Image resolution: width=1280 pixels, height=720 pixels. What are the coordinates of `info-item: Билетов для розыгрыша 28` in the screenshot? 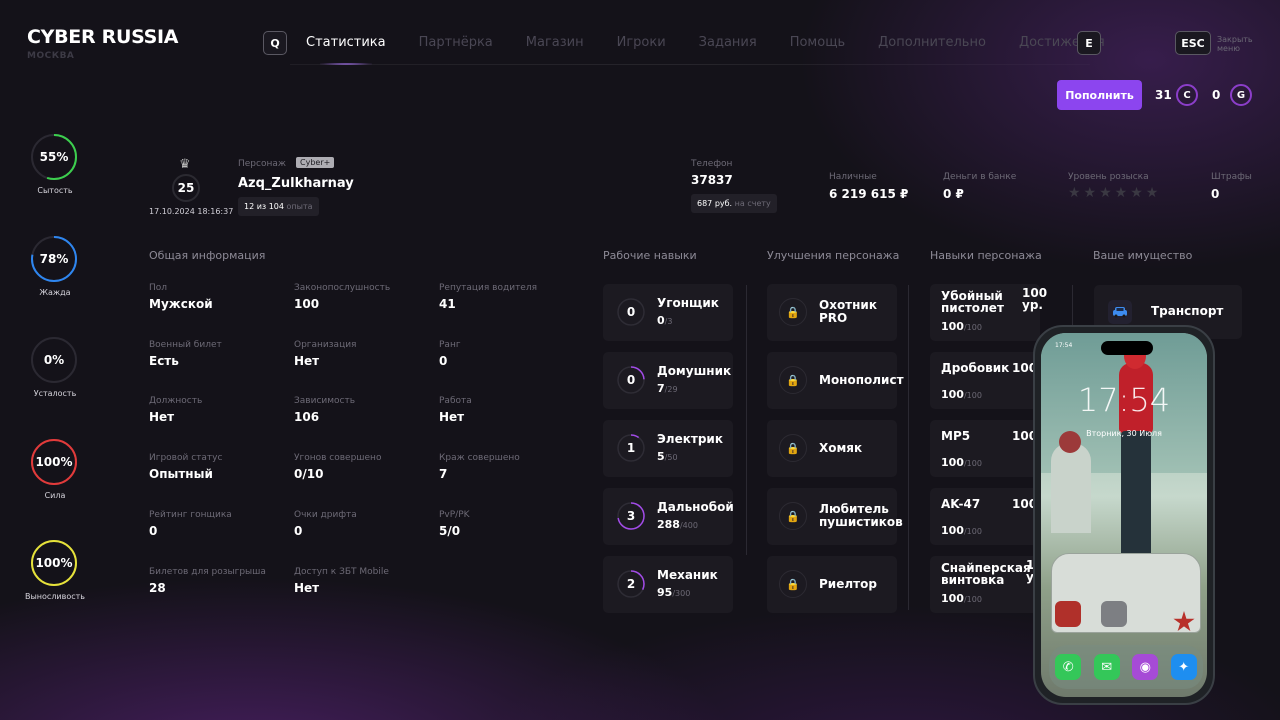 It's located at (207, 581).